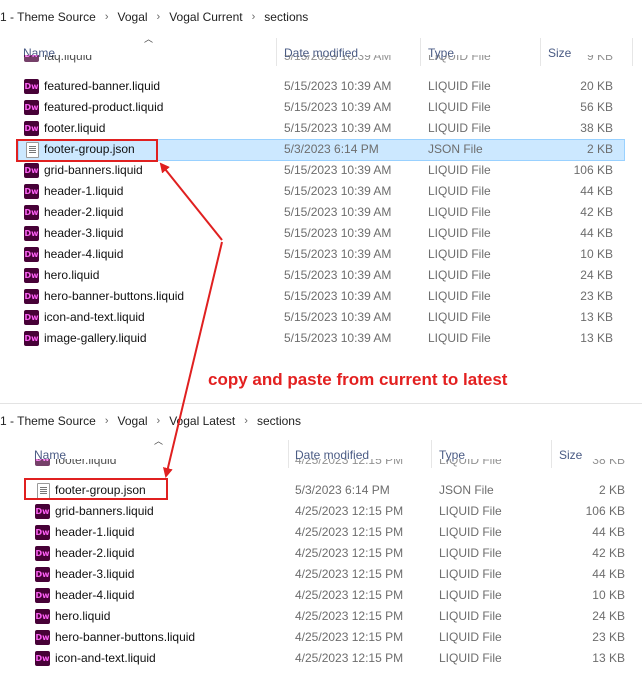 The image size is (642, 673). I want to click on copy-arrows, so click(191, 320).